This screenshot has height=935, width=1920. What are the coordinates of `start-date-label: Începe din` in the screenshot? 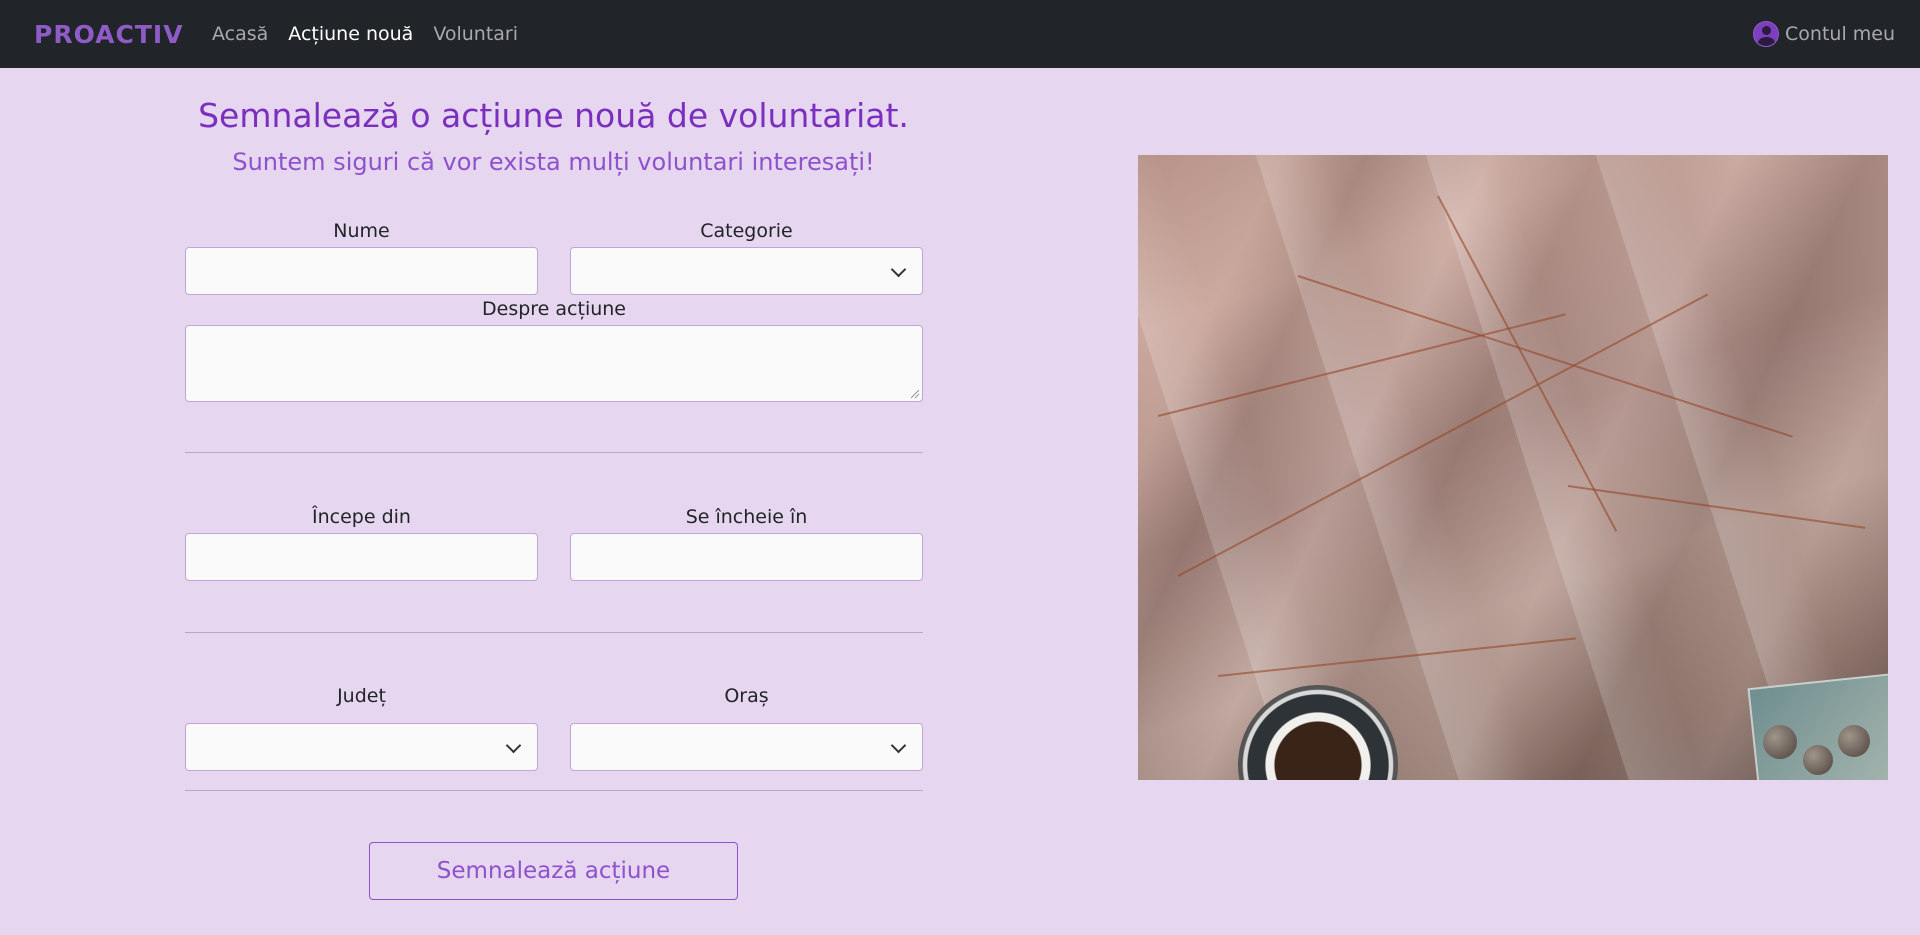 It's located at (361, 517).